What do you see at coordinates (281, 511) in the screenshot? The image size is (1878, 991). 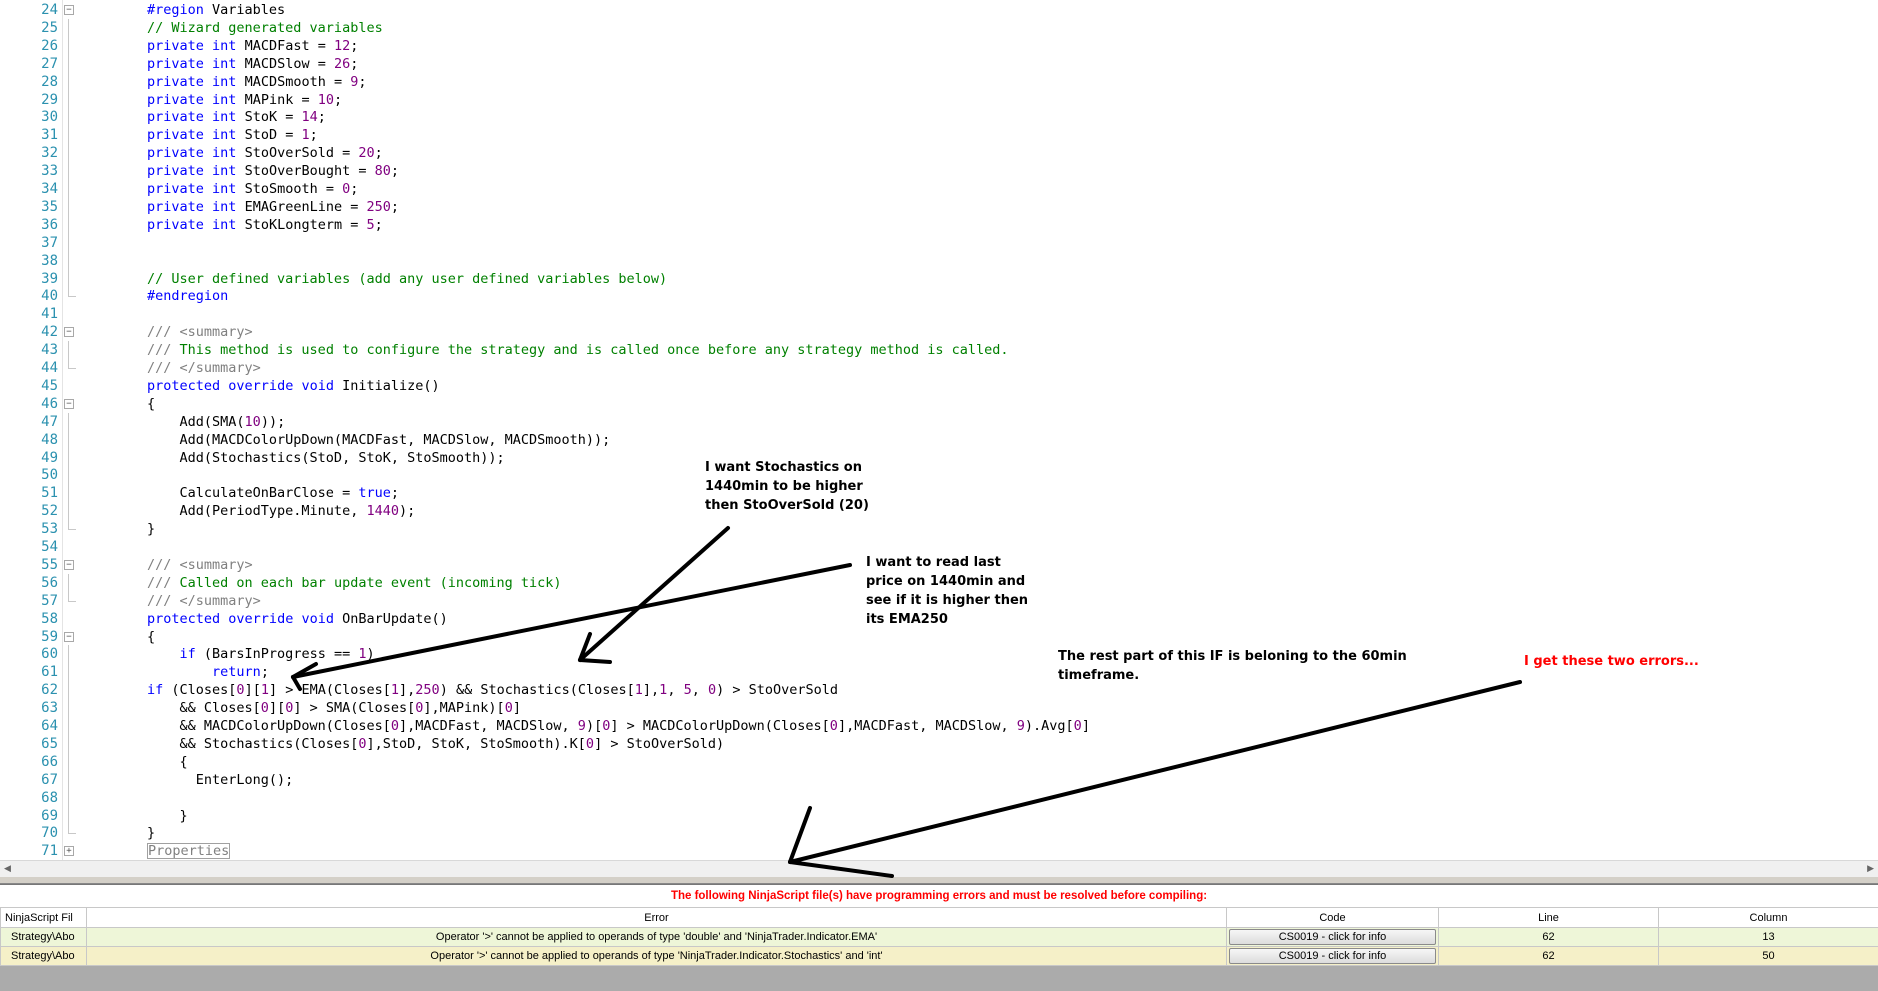 I see `code-text: Add(PeriodType.Minute, 1440);` at bounding box center [281, 511].